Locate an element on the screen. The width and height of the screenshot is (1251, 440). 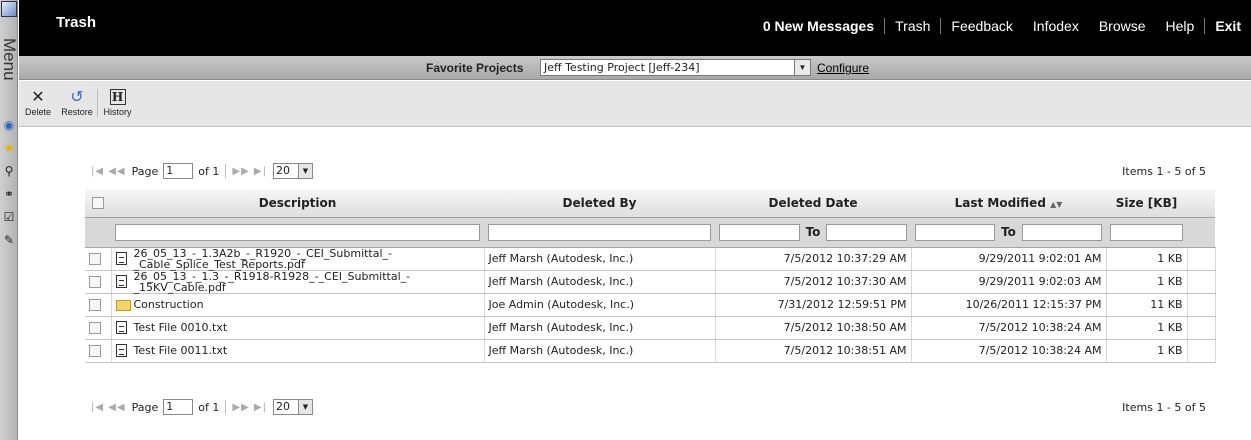
row-last-modified: 9/29/2011 9:02:01 AM is located at coordinates (1009, 259).